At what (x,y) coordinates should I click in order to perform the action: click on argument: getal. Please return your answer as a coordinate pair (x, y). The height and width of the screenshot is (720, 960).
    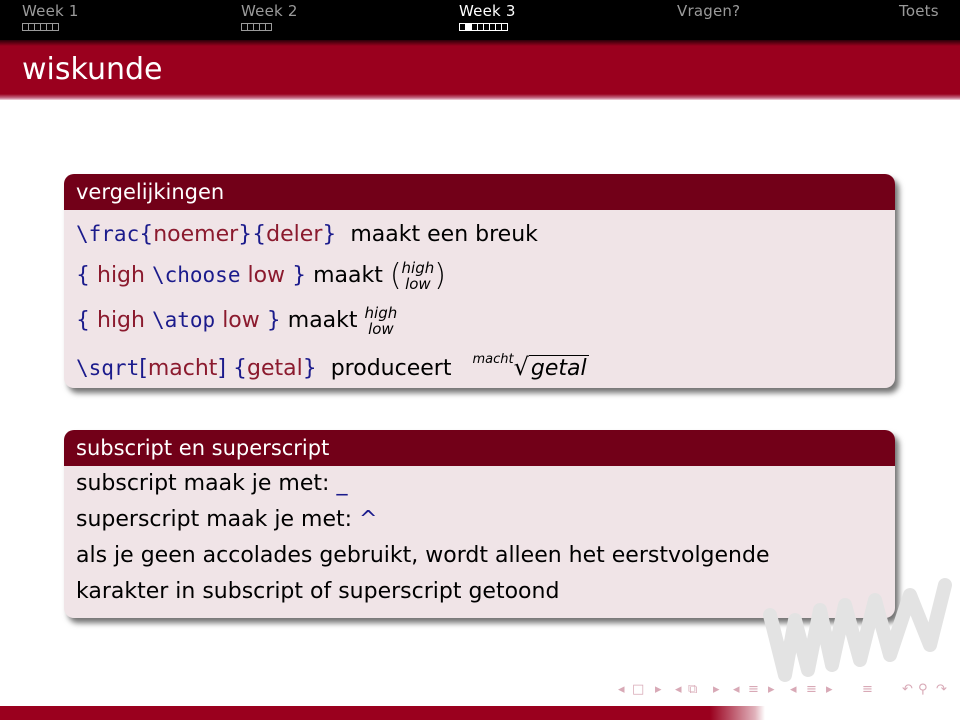
    Looking at the image, I should click on (274, 368).